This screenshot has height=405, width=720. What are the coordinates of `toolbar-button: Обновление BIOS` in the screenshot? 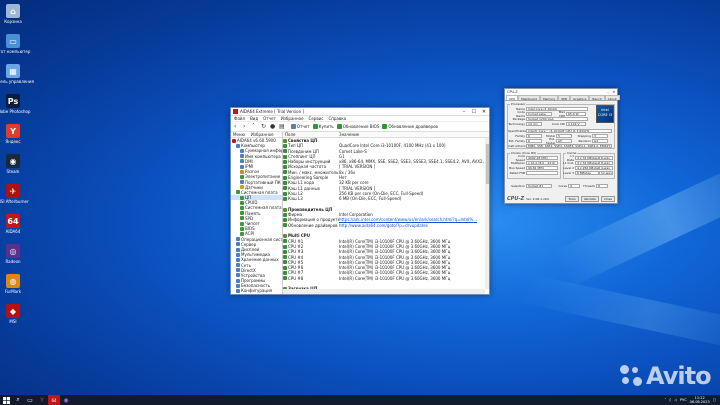 It's located at (357, 126).